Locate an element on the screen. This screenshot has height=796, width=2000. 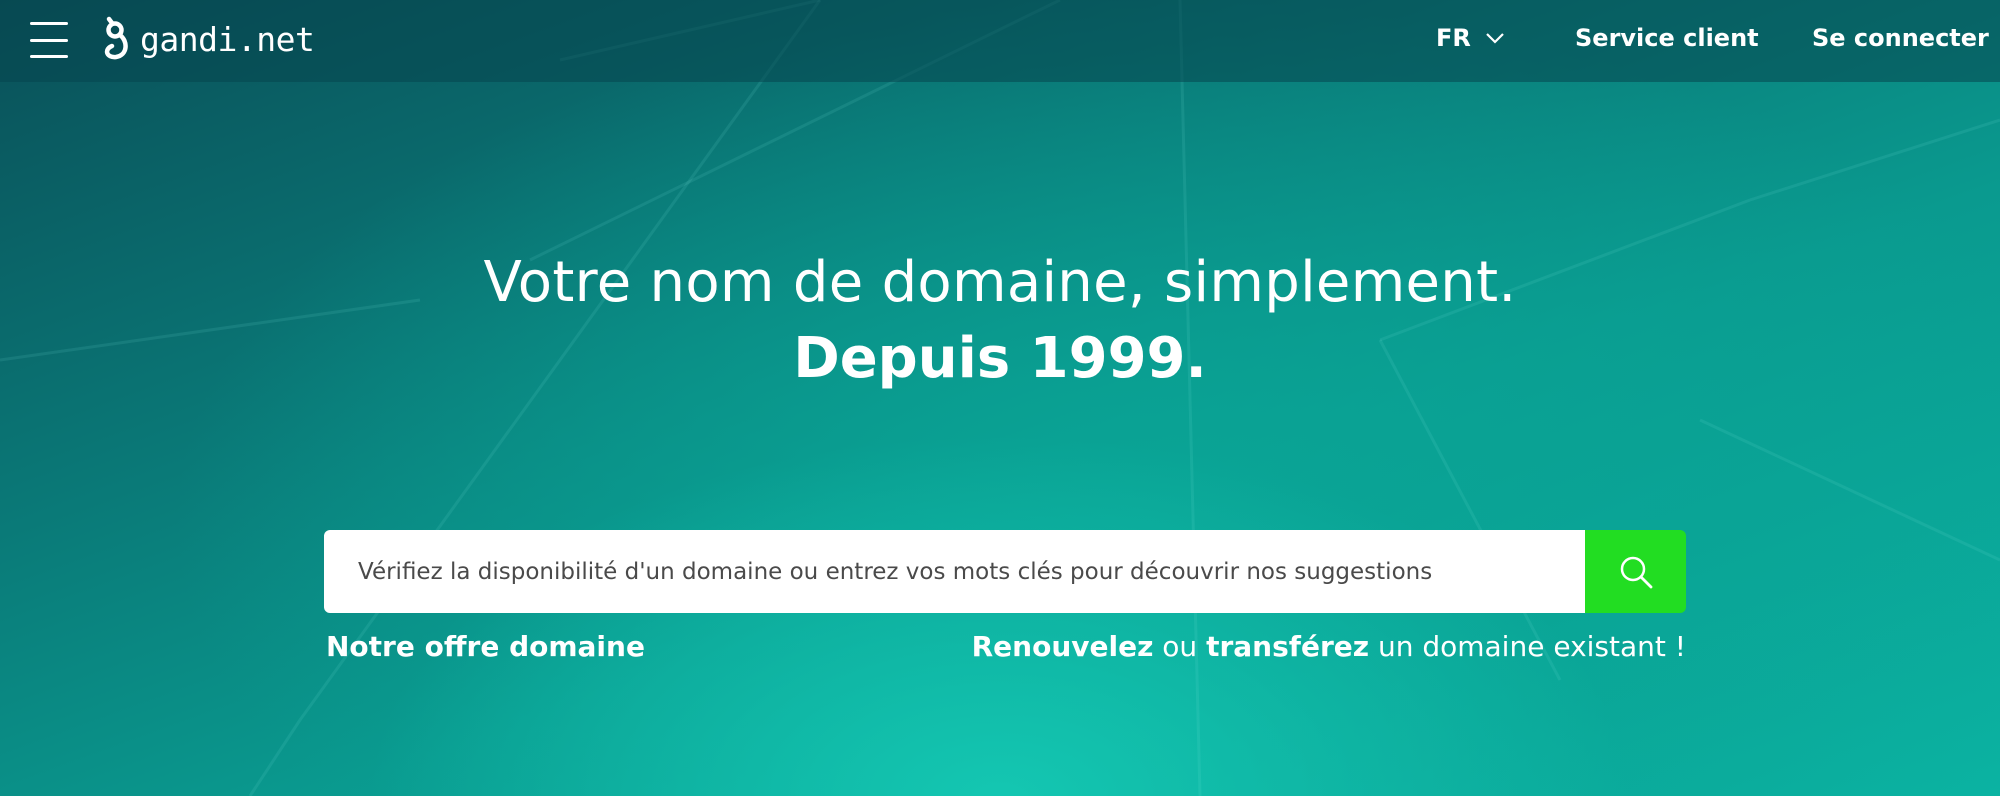
login-link: Se connecter is located at coordinates (1900, 38).